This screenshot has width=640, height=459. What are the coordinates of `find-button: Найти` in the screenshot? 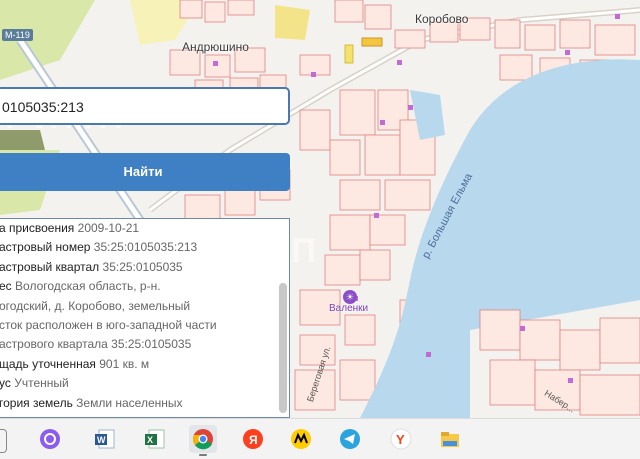 It's located at (145, 172).